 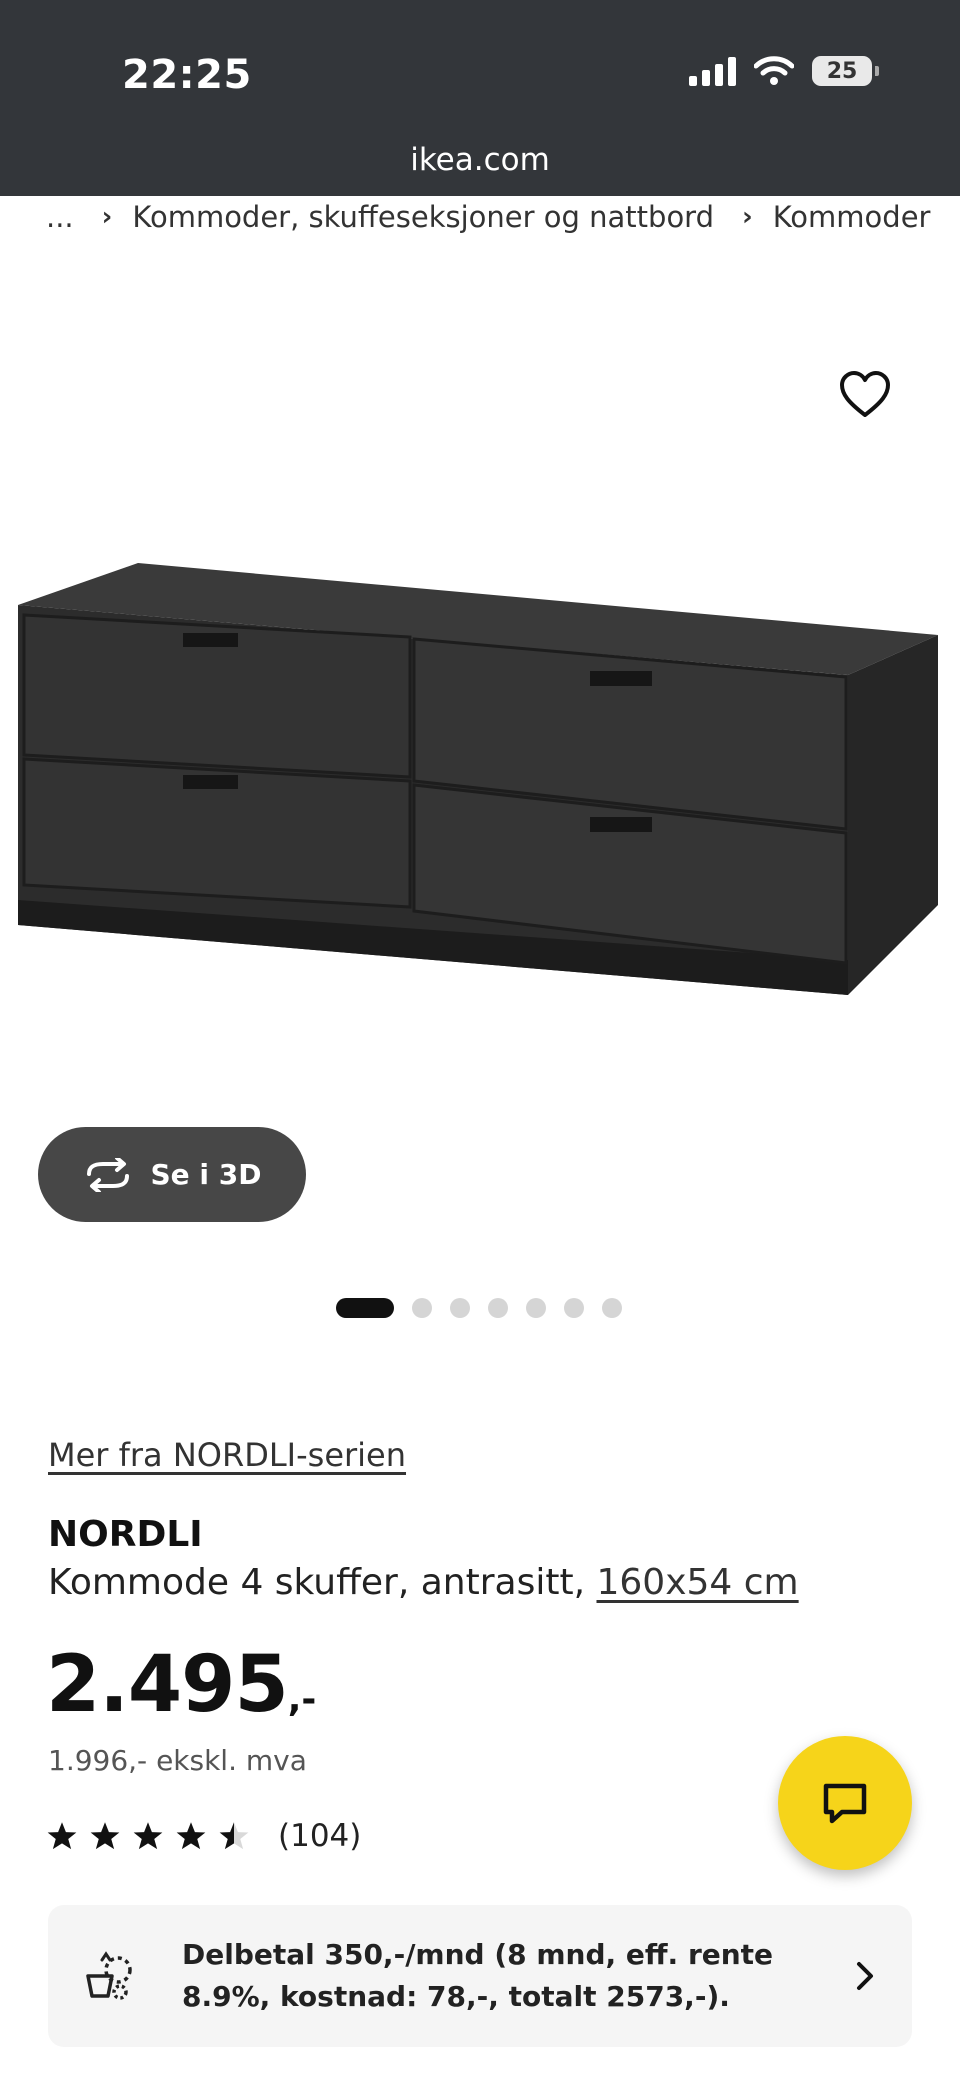 What do you see at coordinates (479, 1308) in the screenshot?
I see `carousel-pagination` at bounding box center [479, 1308].